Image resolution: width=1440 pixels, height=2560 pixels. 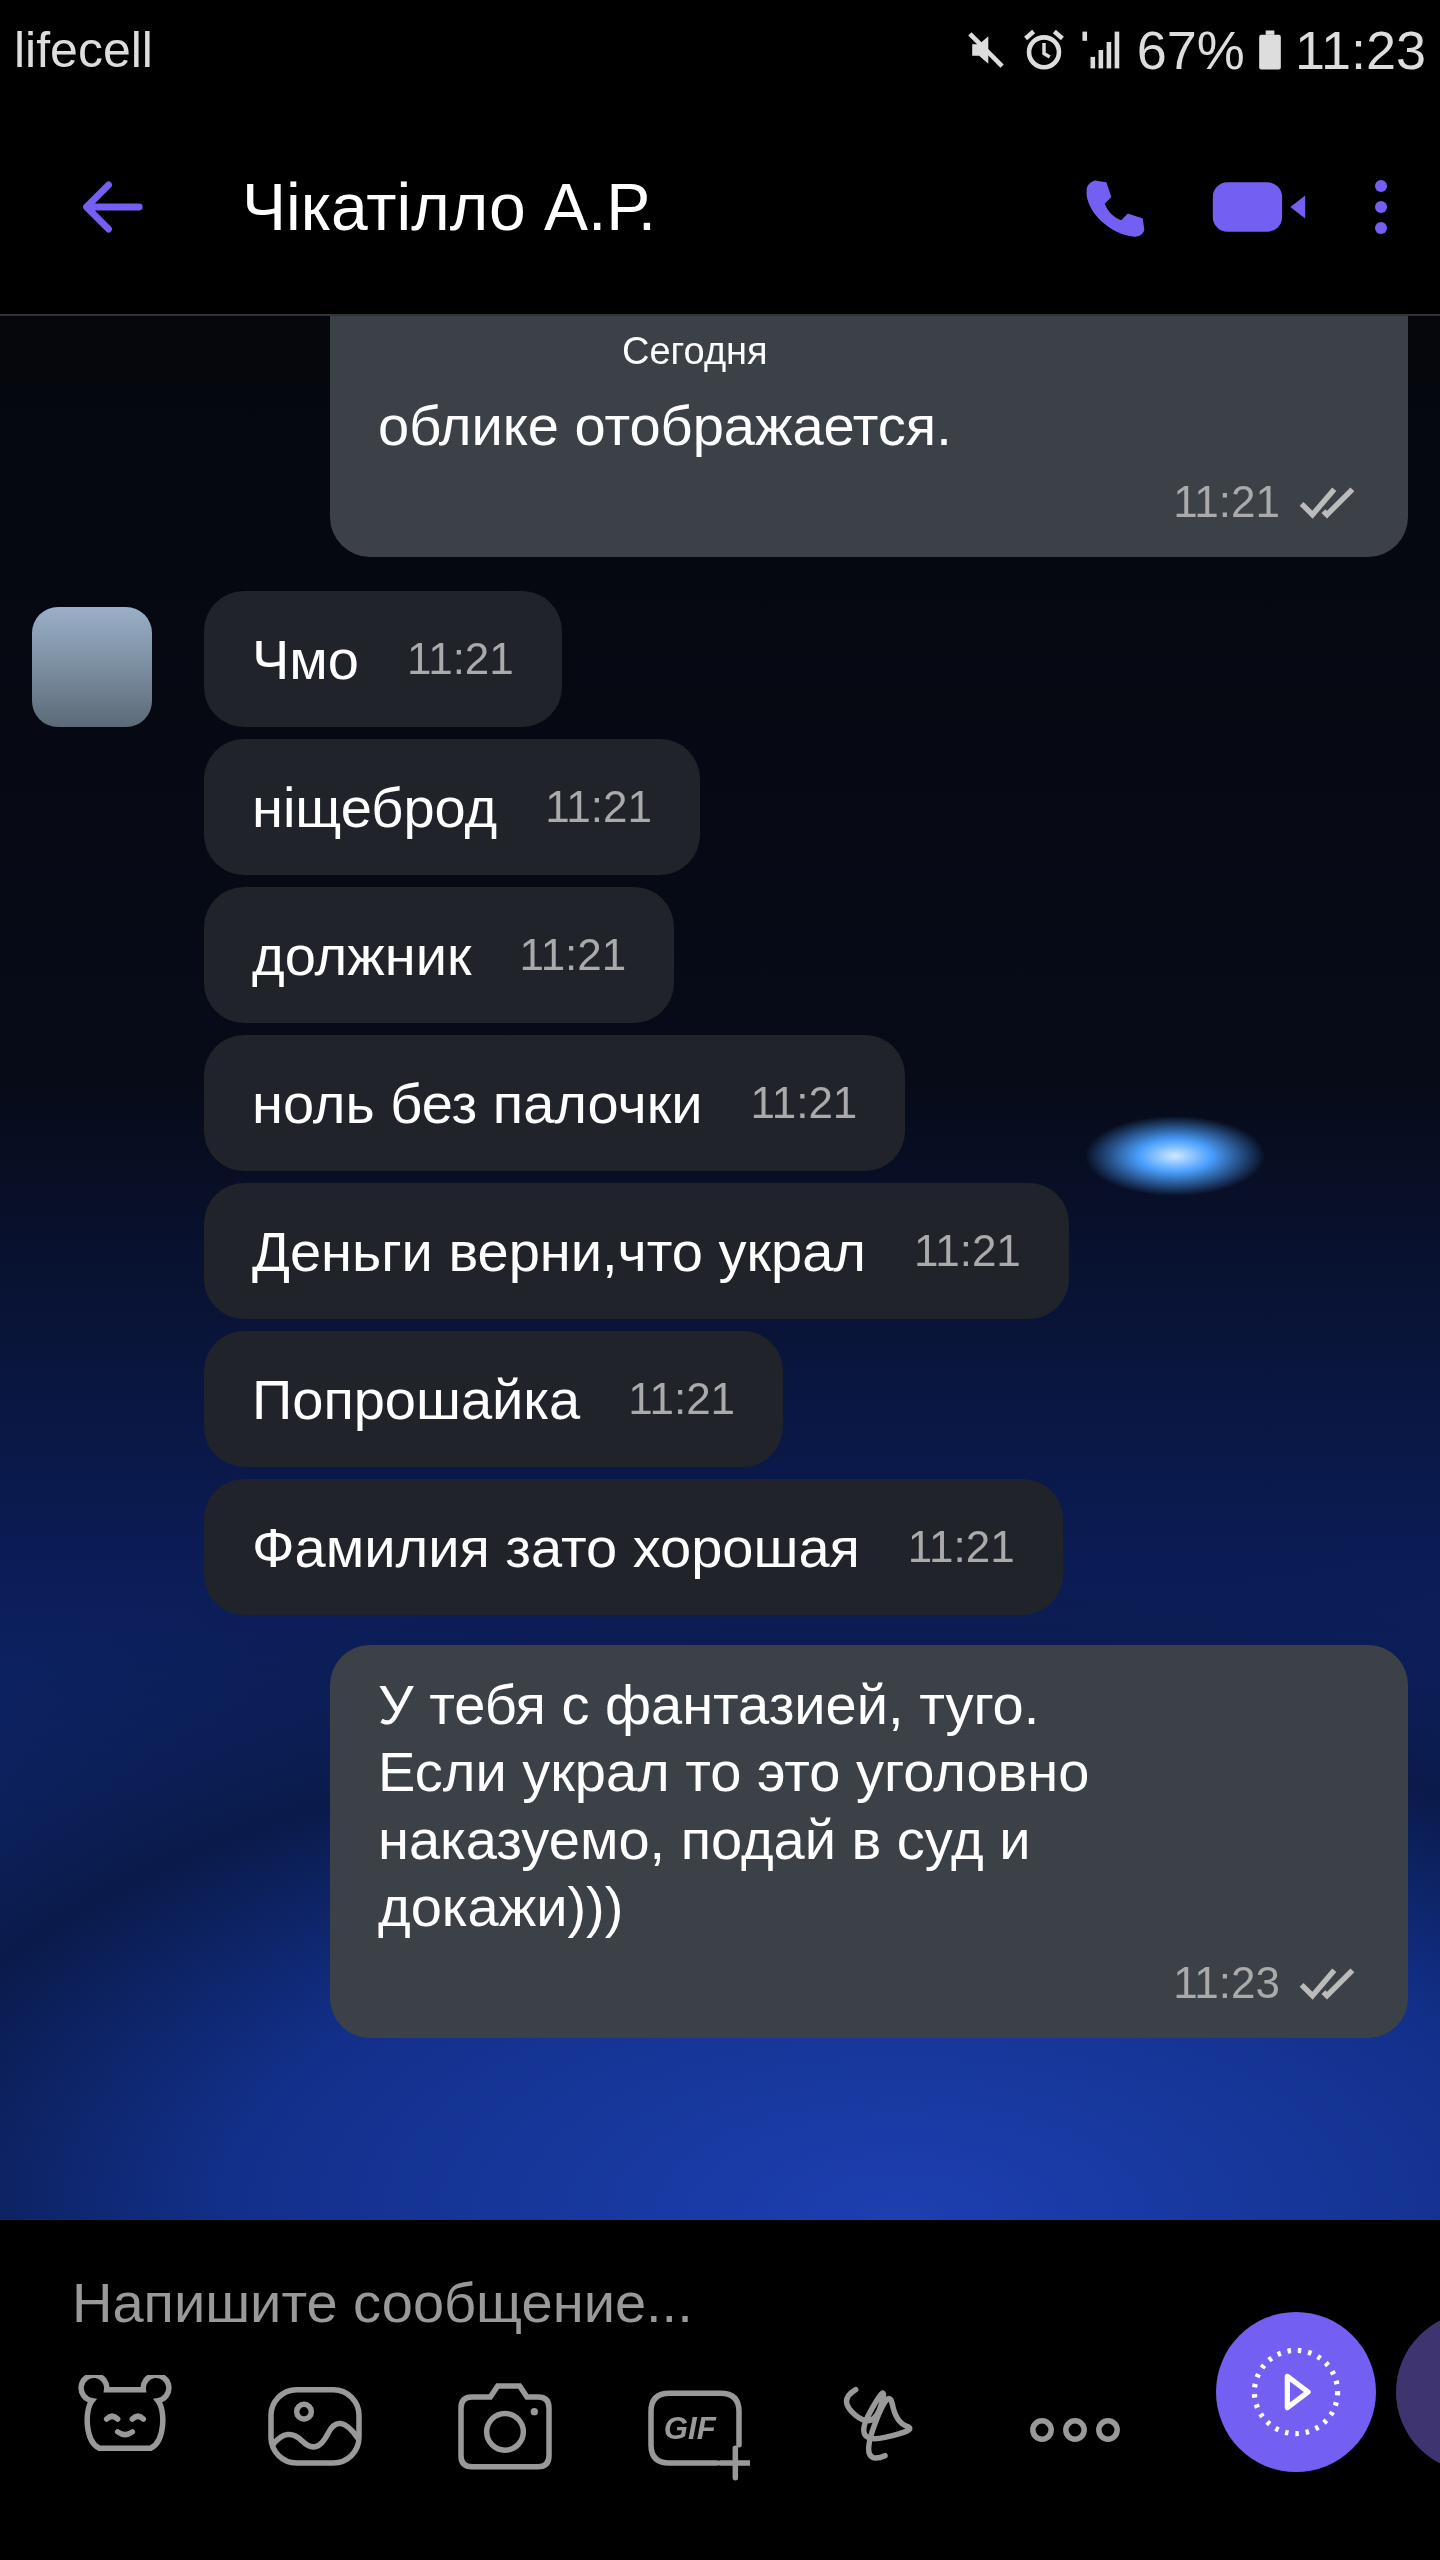 What do you see at coordinates (734, 1806) in the screenshot?
I see `message-text: У тебя с фантазией, туго. Если украл то это уголовно наказуемо, подай в суд и докажи)))` at bounding box center [734, 1806].